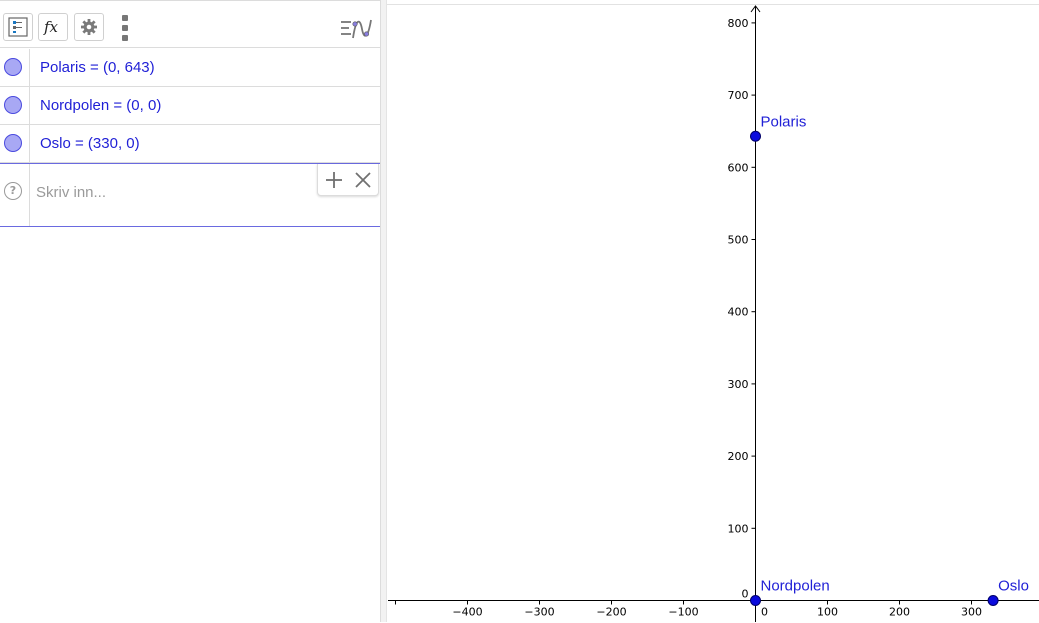 The height and width of the screenshot is (623, 1039). I want to click on algebra-view-icon, so click(18, 27).